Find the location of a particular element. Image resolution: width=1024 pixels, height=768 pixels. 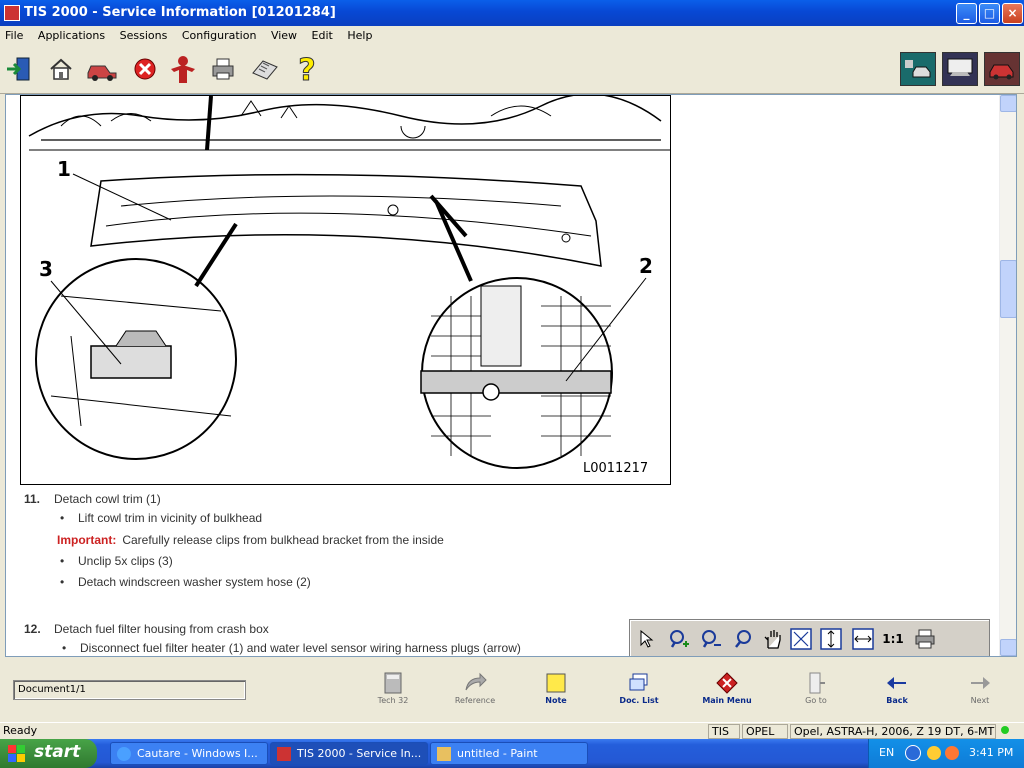

note-button: Note is located at coordinates (556, 688).